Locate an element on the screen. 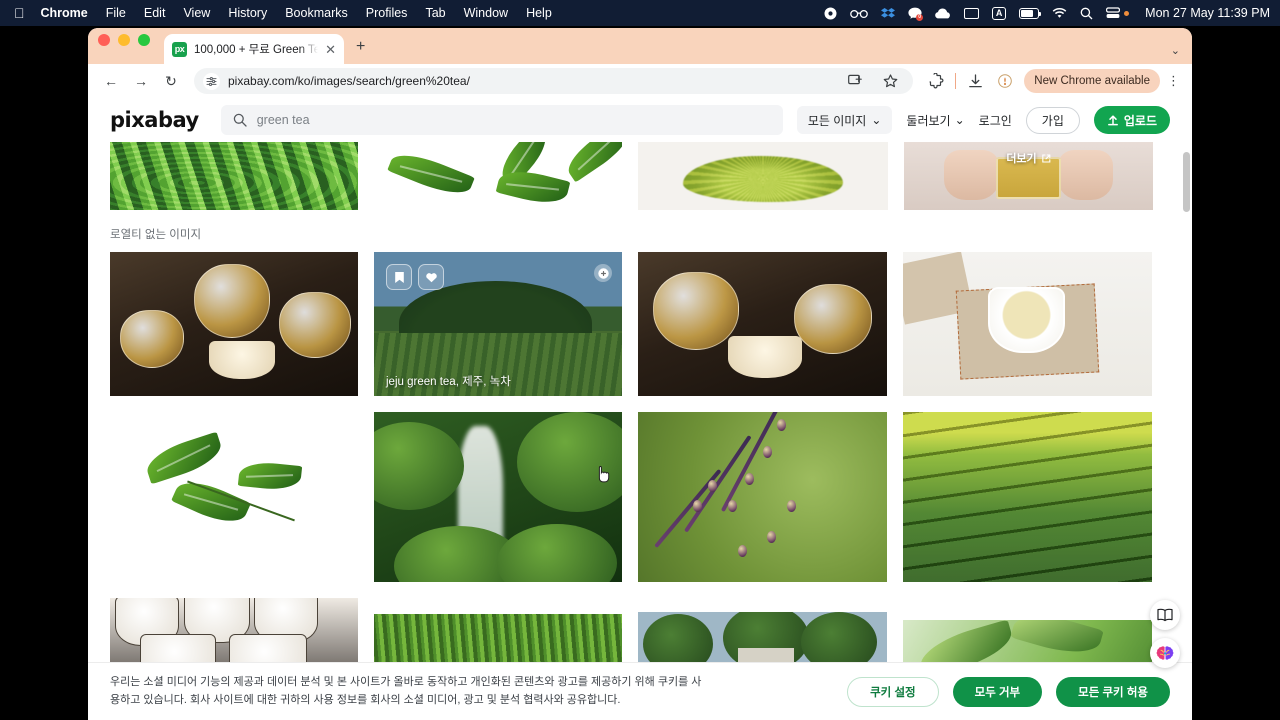 The width and height of the screenshot is (1280, 720). menu-item-profiles: Profiles is located at coordinates (387, 13).